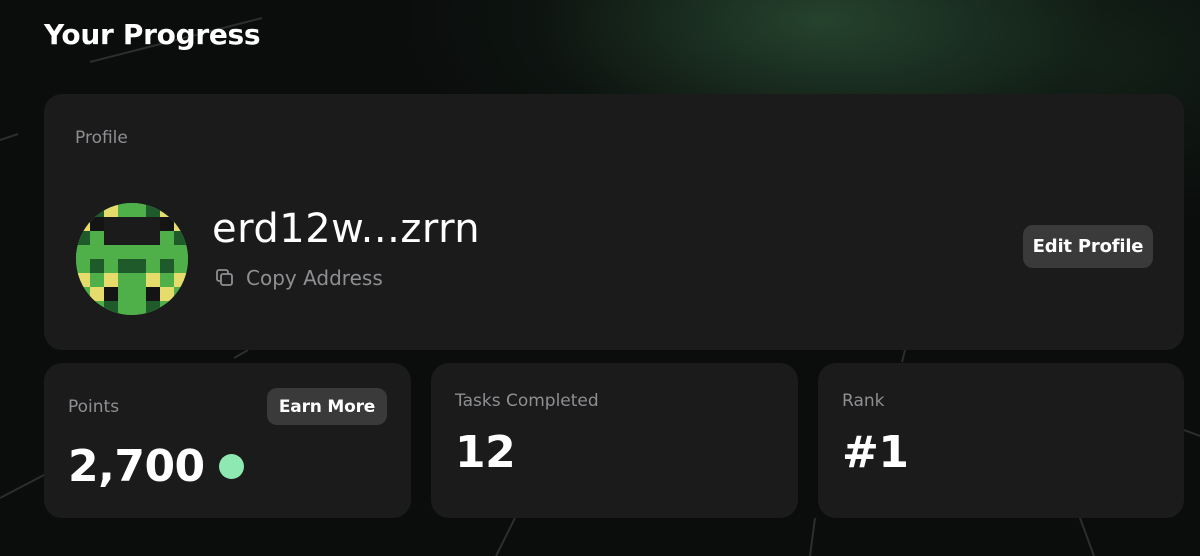 This screenshot has height=556, width=1200. Describe the element at coordinates (314, 278) in the screenshot. I see `copy-address-label: Copy Address` at that location.